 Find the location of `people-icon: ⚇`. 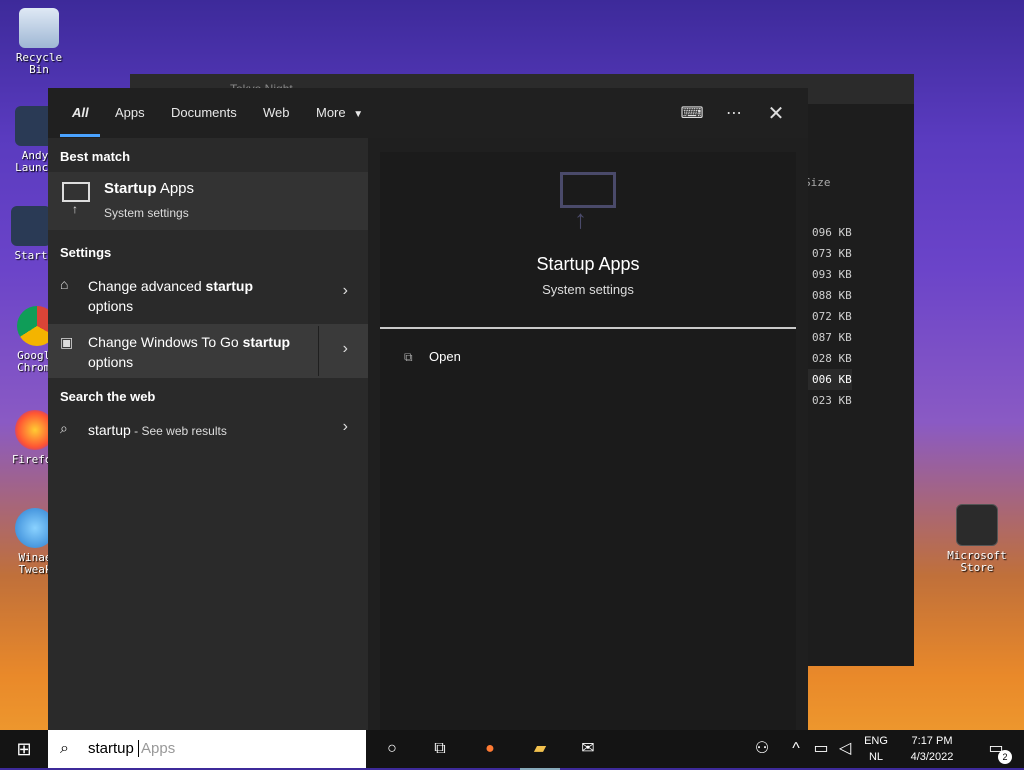

people-icon: ⚇ is located at coordinates (762, 749).